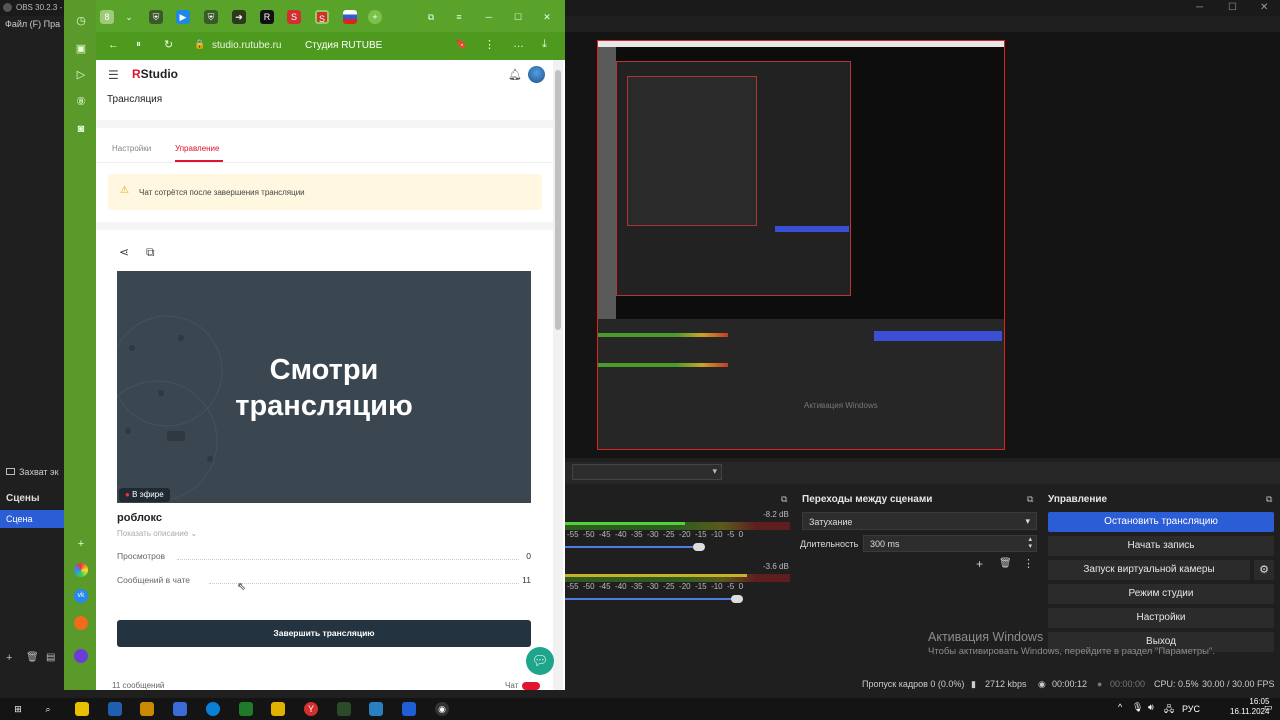  Describe the element at coordinates (950, 543) in the screenshot. I see `duration-input: 300 ms ▴ ▾` at that location.